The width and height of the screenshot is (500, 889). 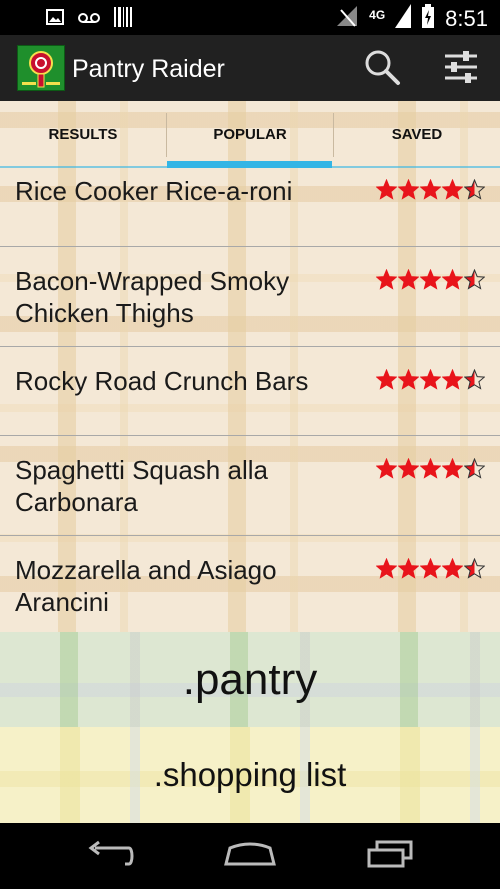 What do you see at coordinates (250, 207) in the screenshot?
I see `list-item: Rice Cooker Rice-a-roni` at bounding box center [250, 207].